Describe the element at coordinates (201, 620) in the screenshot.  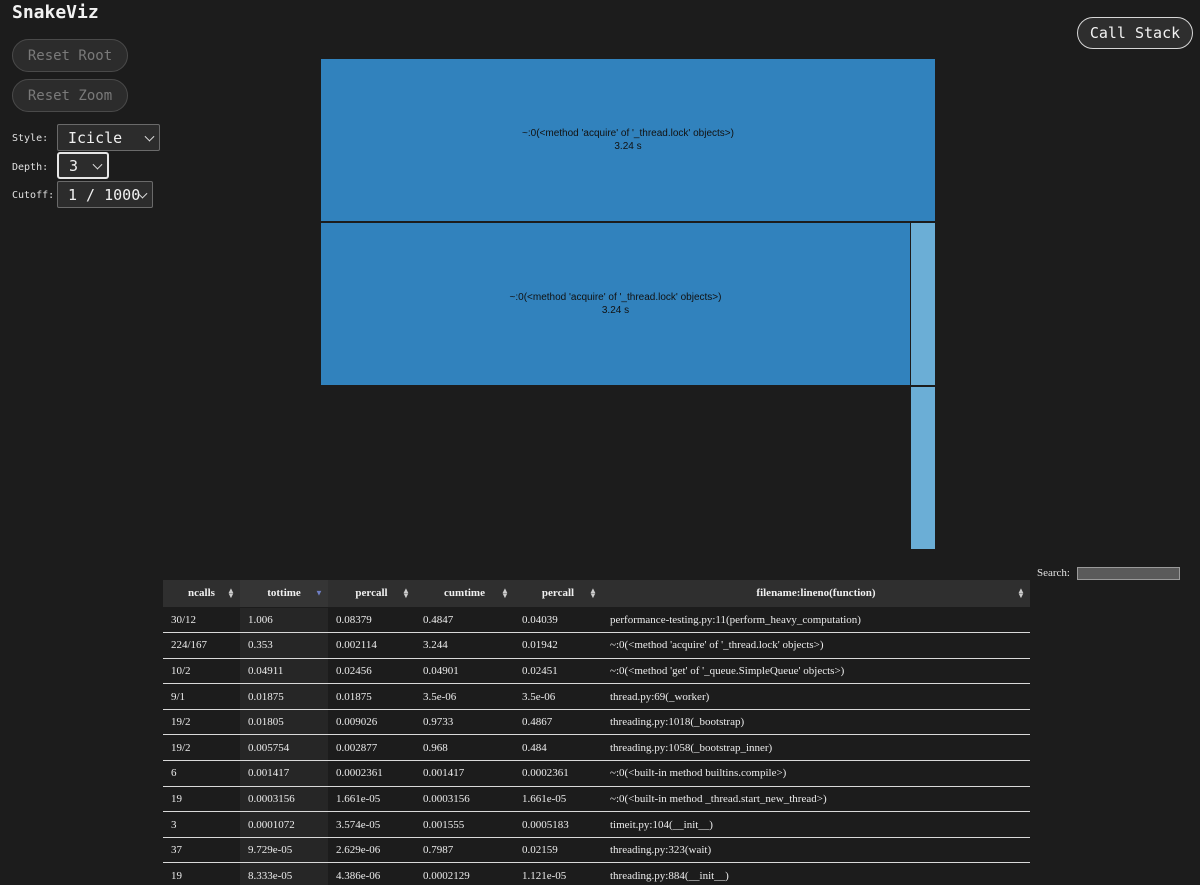
I see `cell-ncalls: 30/12` at that location.